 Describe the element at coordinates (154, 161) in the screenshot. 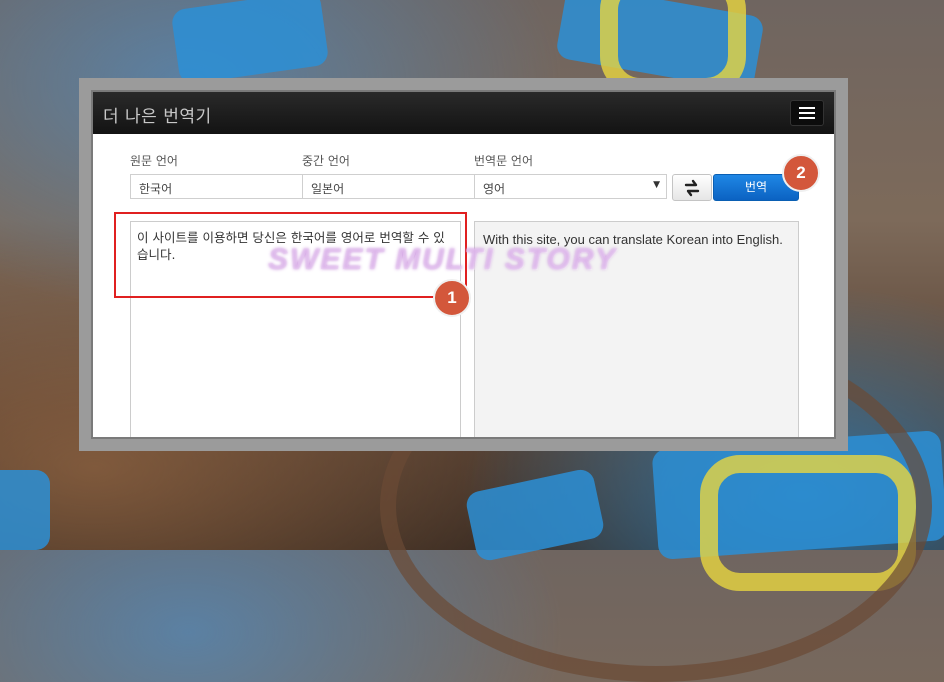

I see `source-language-label: 원문 언어` at that location.